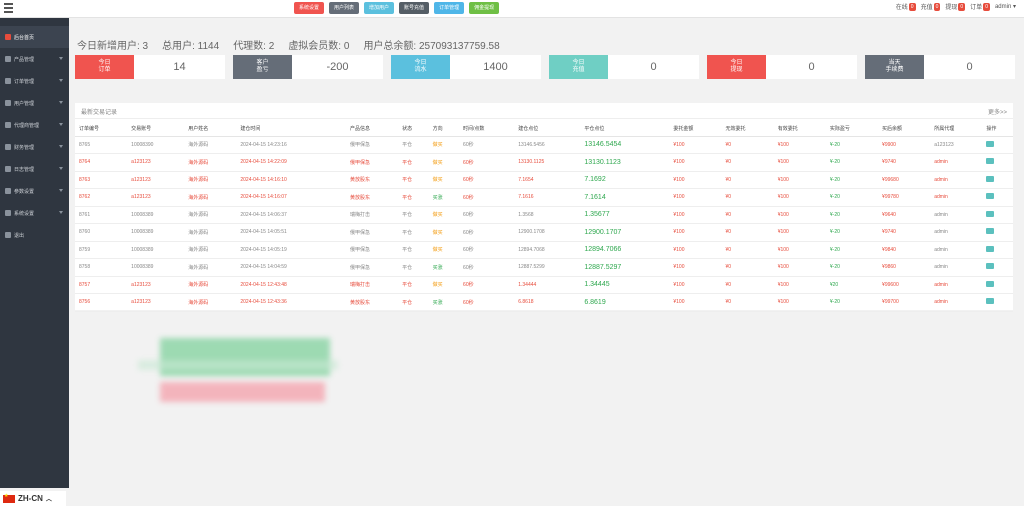 The width and height of the screenshot is (1024, 506). Describe the element at coordinates (34, 169) in the screenshot. I see `sidebar-item-6: 日志管理` at that location.